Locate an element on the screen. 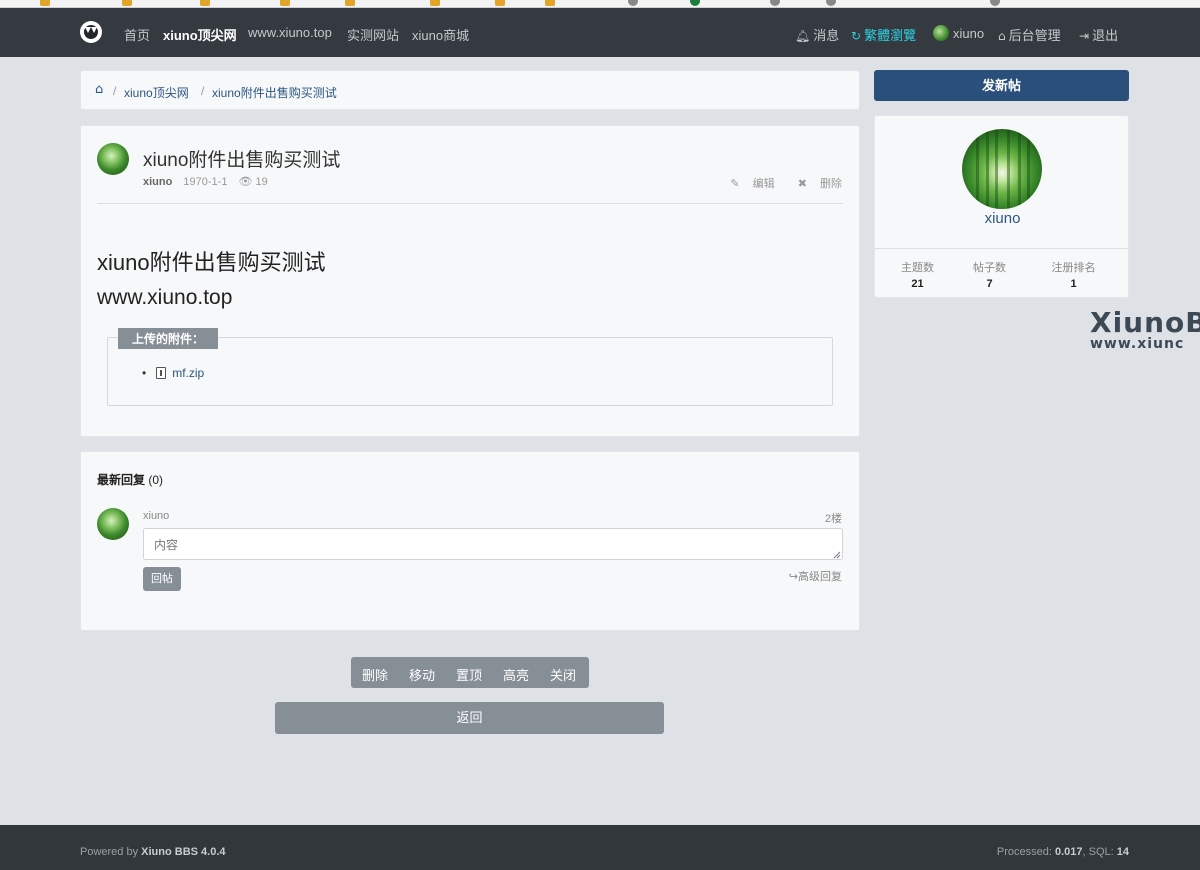 Image resolution: width=1200 pixels, height=870 pixels. processed-value: 0.017 is located at coordinates (1068, 852).